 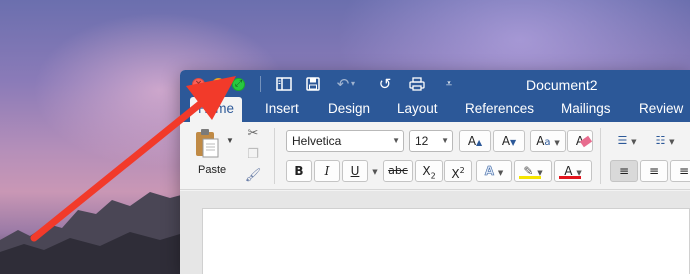 I want to click on bold-button: B, so click(x=299, y=171).